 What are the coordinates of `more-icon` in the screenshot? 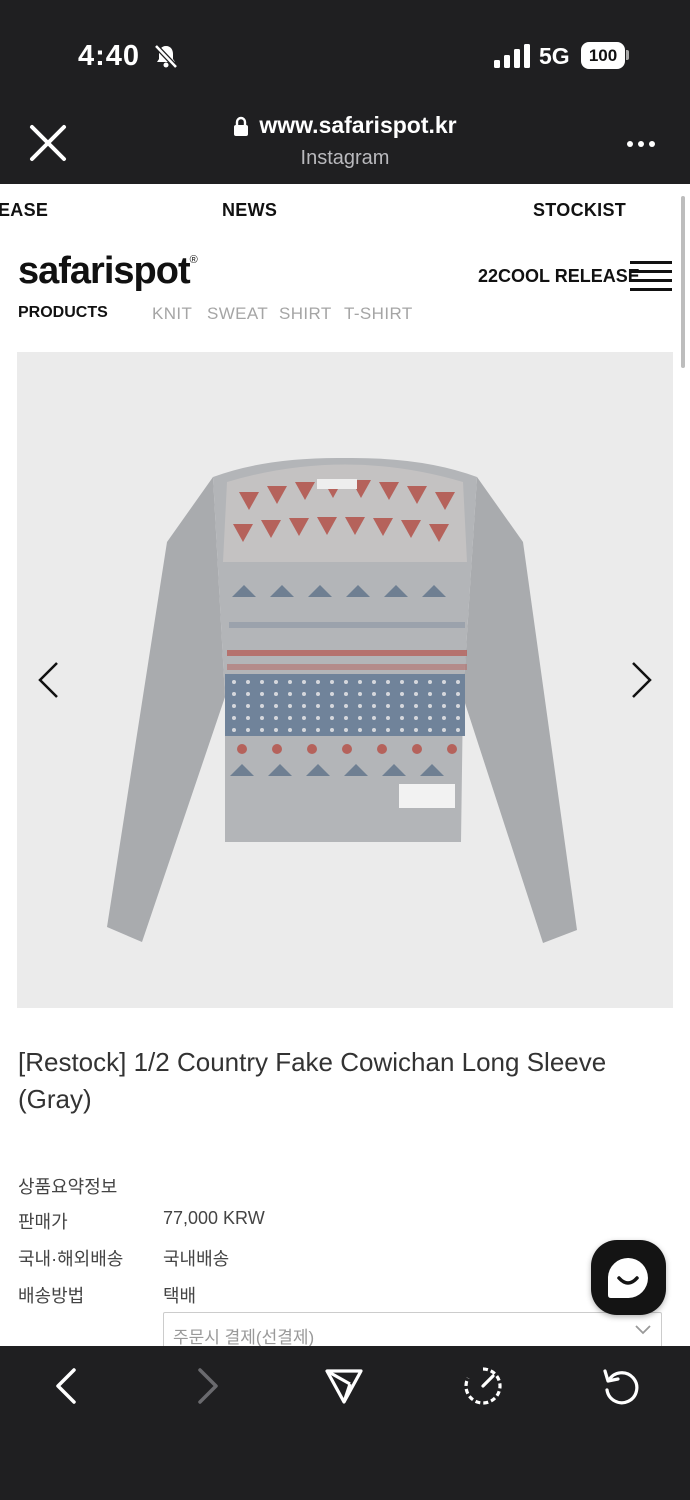 It's located at (641, 144).